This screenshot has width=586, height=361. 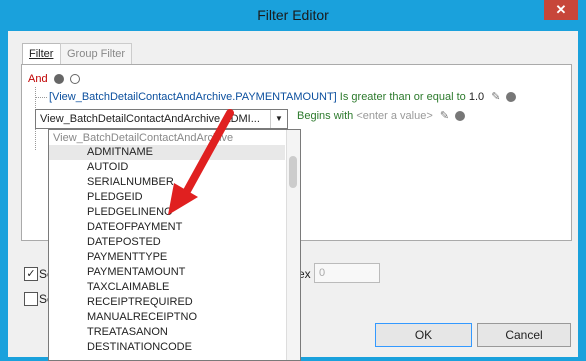 What do you see at coordinates (476, 97) in the screenshot?
I see `condition-value: 1.0` at bounding box center [476, 97].